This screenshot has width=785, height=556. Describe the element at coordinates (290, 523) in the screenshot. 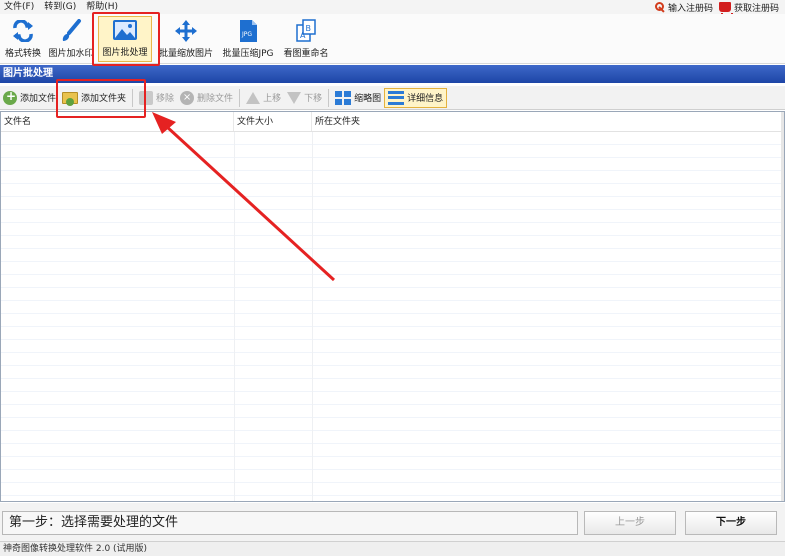

I see `step-instruction: 第一步：选择需要处理的文件` at that location.